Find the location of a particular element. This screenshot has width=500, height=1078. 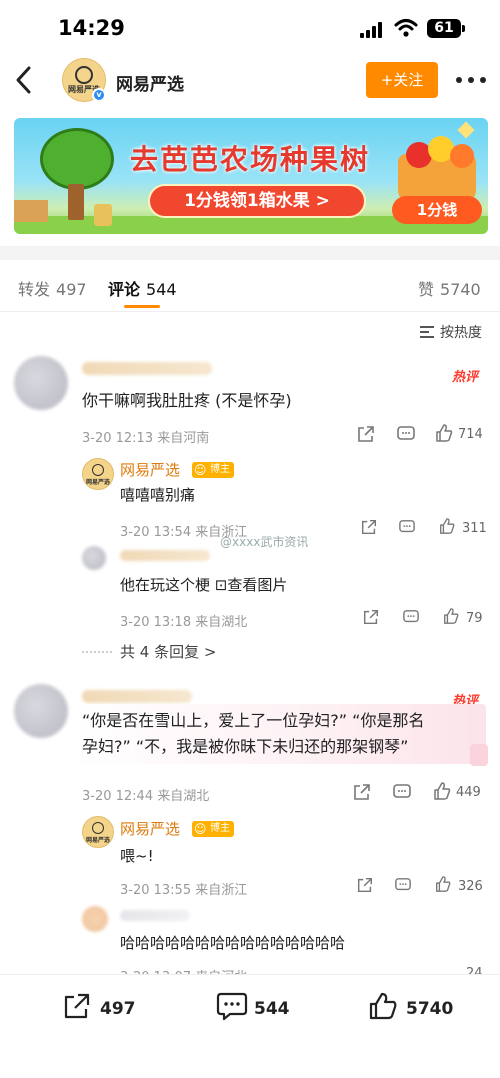

status-bar: 14:29 61 is located at coordinates (250, 28).